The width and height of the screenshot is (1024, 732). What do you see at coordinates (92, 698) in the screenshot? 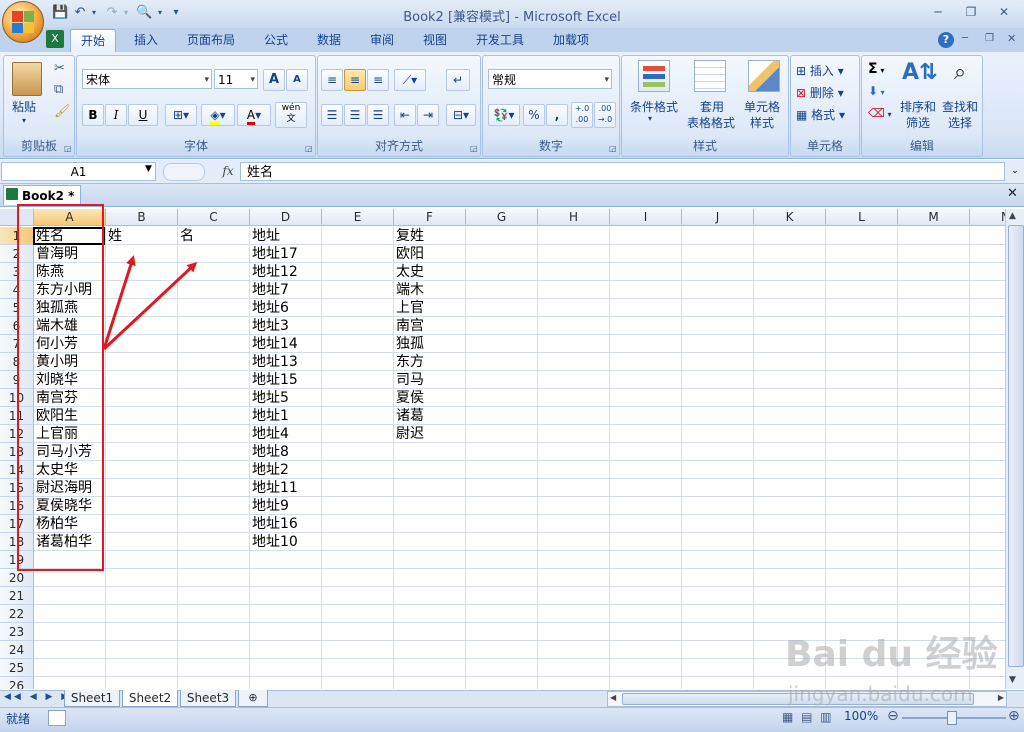
I see `sheet-tab-1: Sheet1` at bounding box center [92, 698].